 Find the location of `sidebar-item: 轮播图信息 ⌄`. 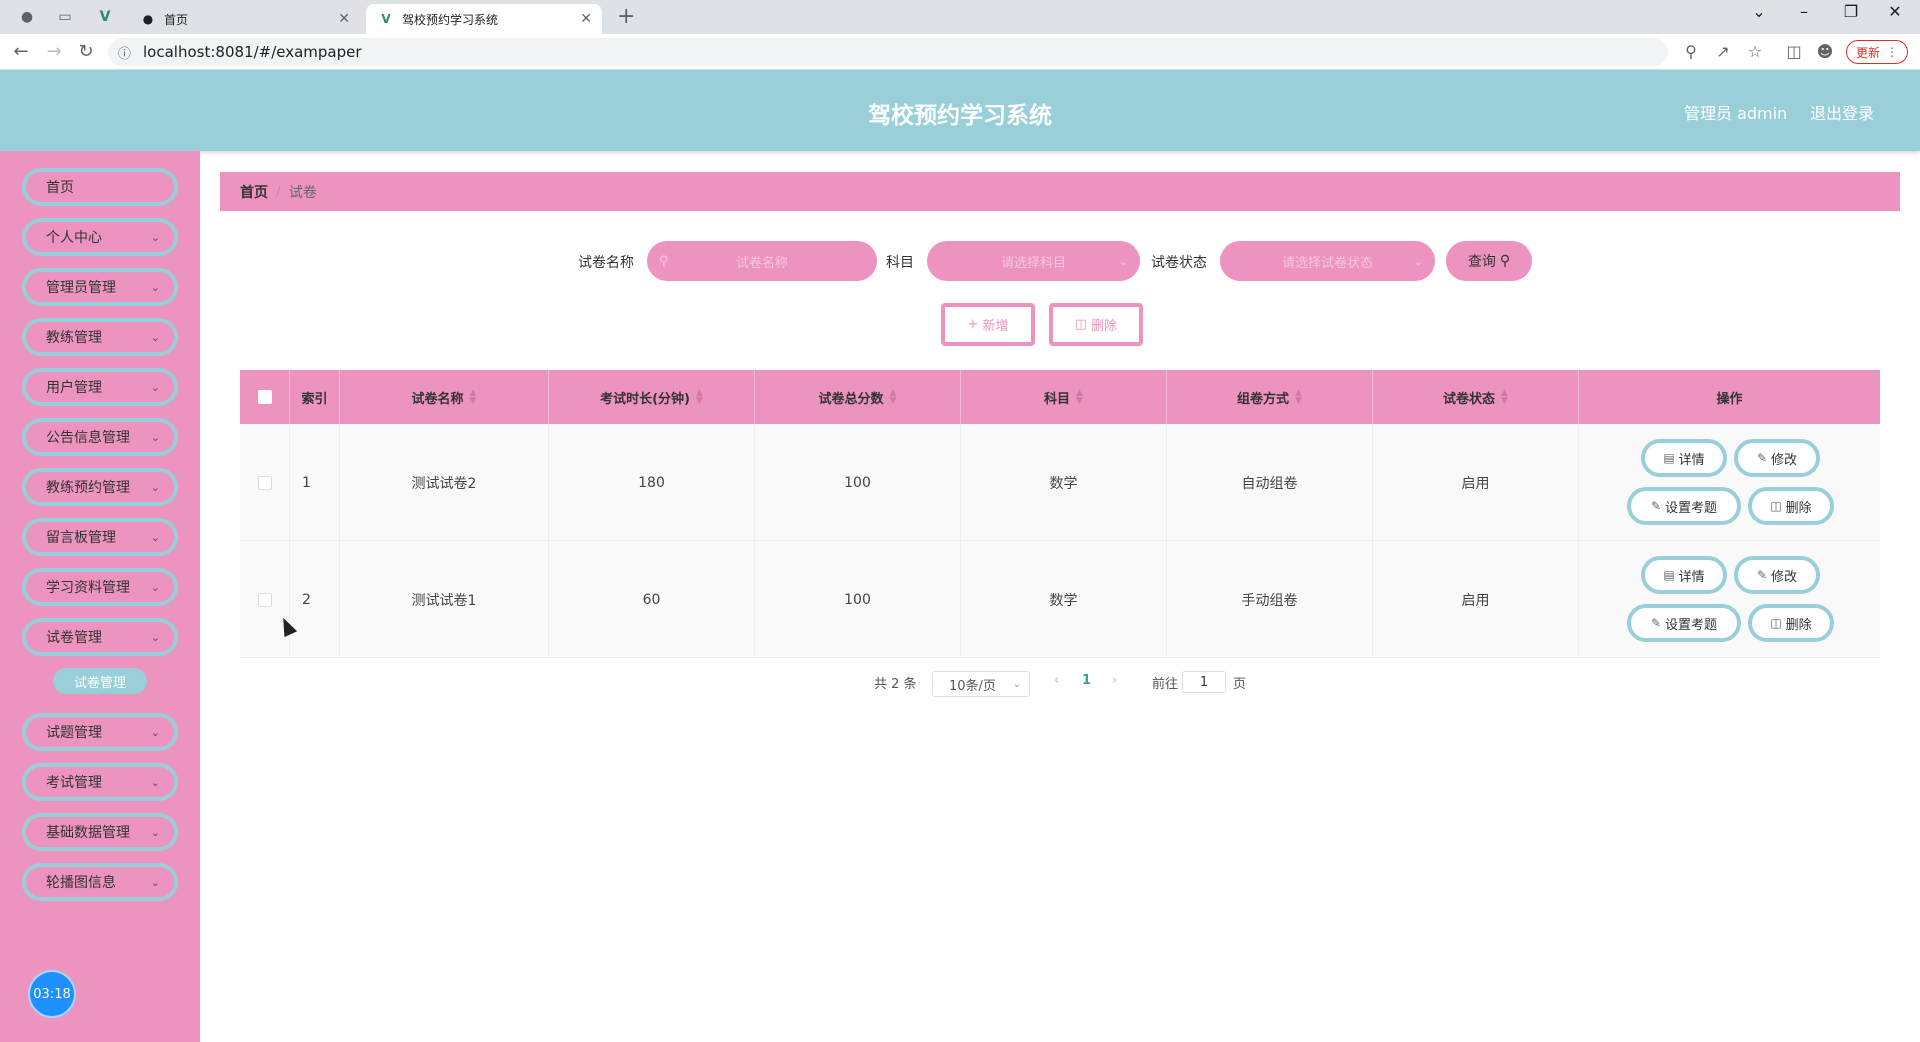

sidebar-item: 轮播图信息 ⌄ is located at coordinates (100, 882).